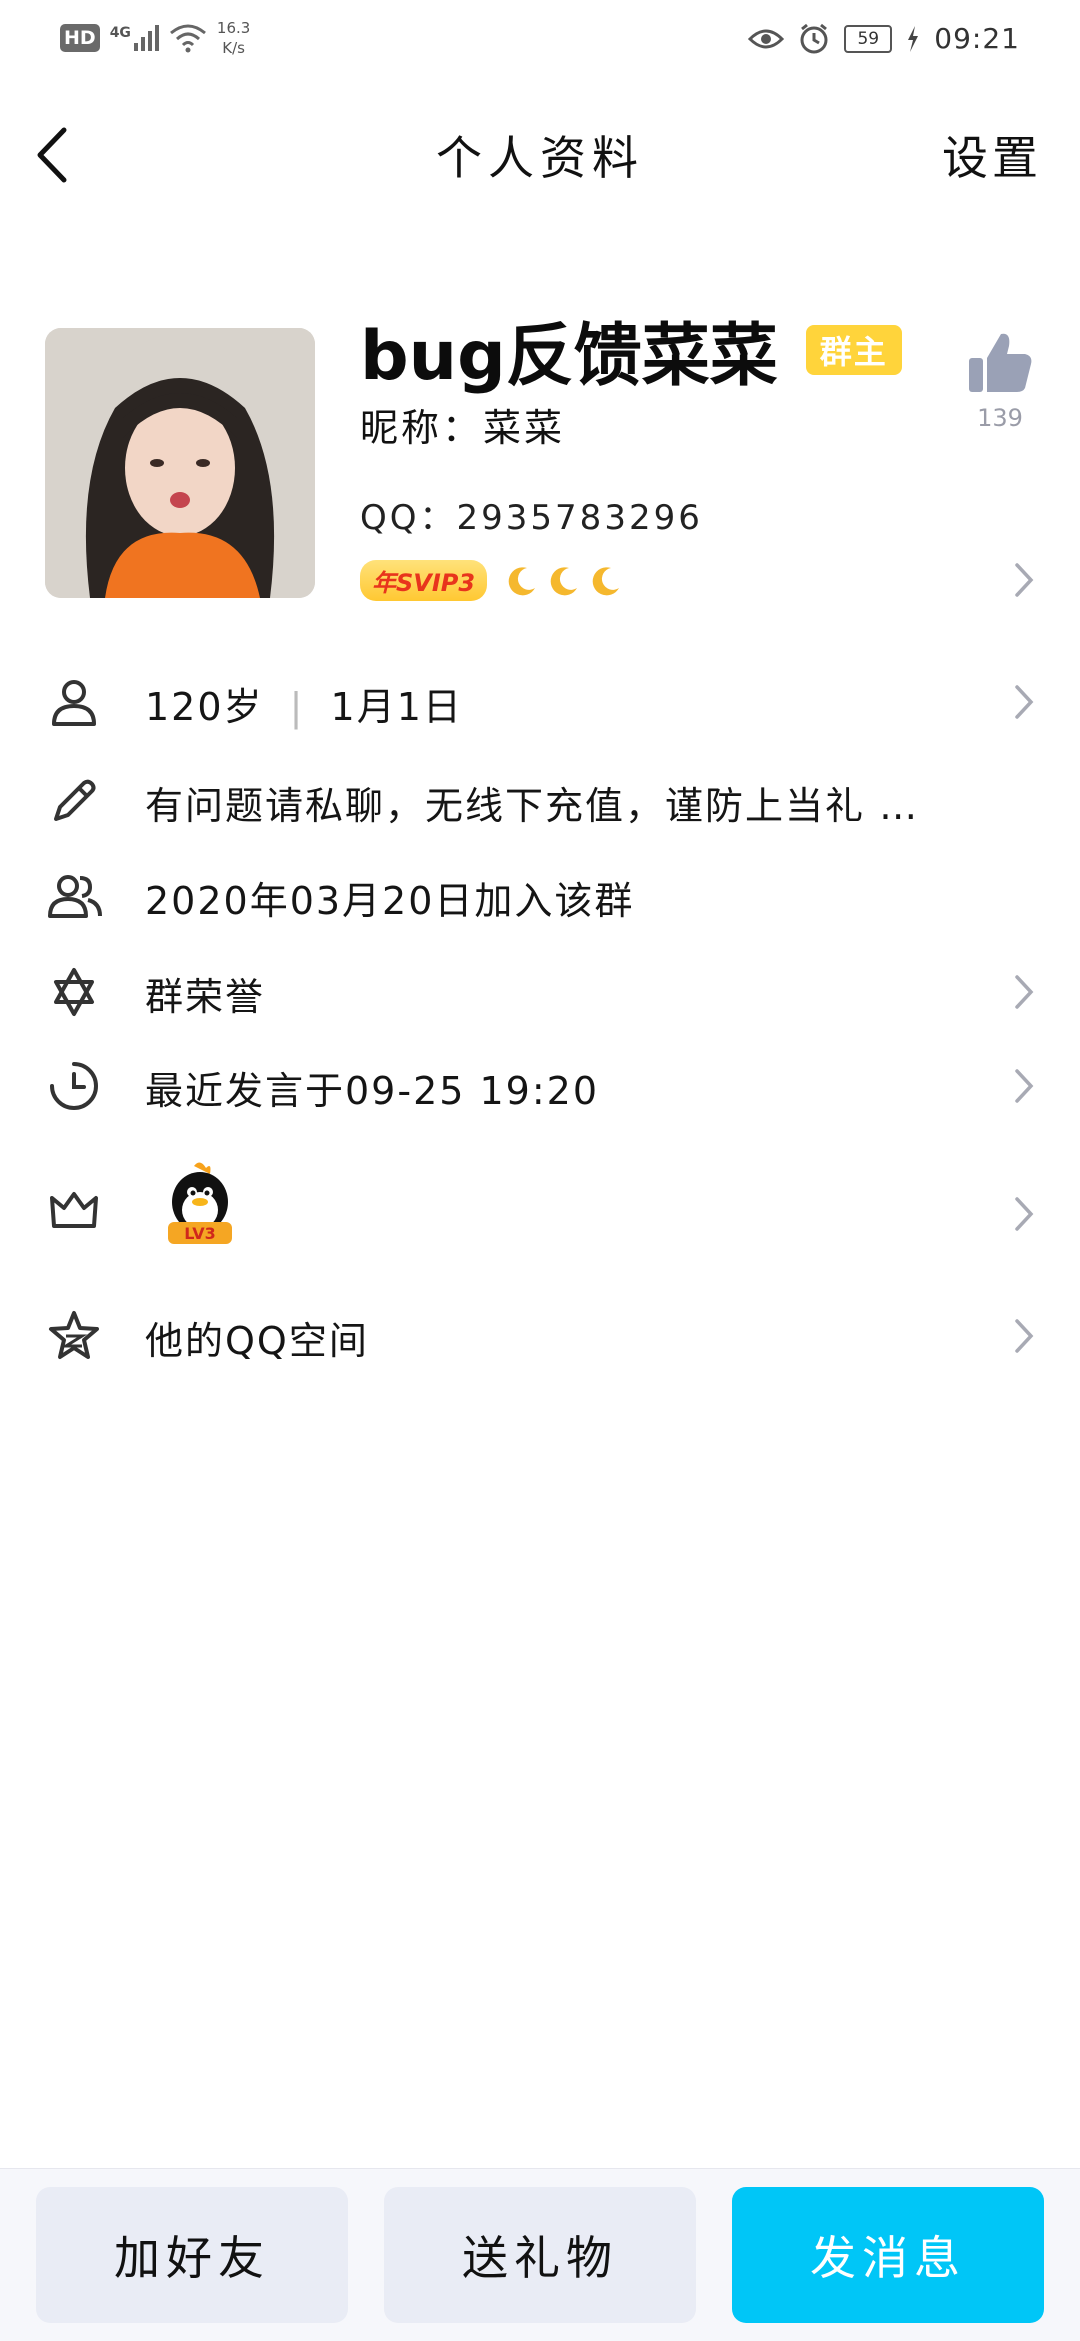  I want to click on status-left: HD 4G 16.3 K/s, so click(155, 38).